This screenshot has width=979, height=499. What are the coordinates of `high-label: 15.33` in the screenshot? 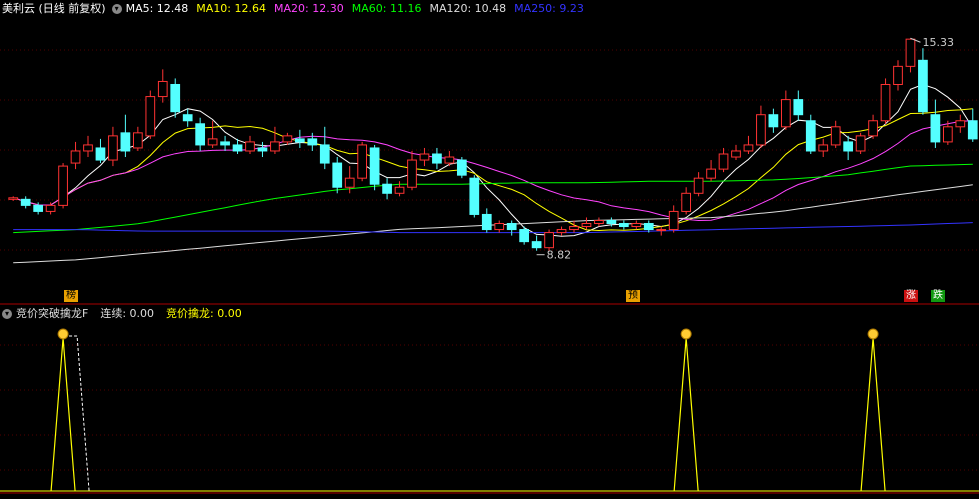 It's located at (938, 42).